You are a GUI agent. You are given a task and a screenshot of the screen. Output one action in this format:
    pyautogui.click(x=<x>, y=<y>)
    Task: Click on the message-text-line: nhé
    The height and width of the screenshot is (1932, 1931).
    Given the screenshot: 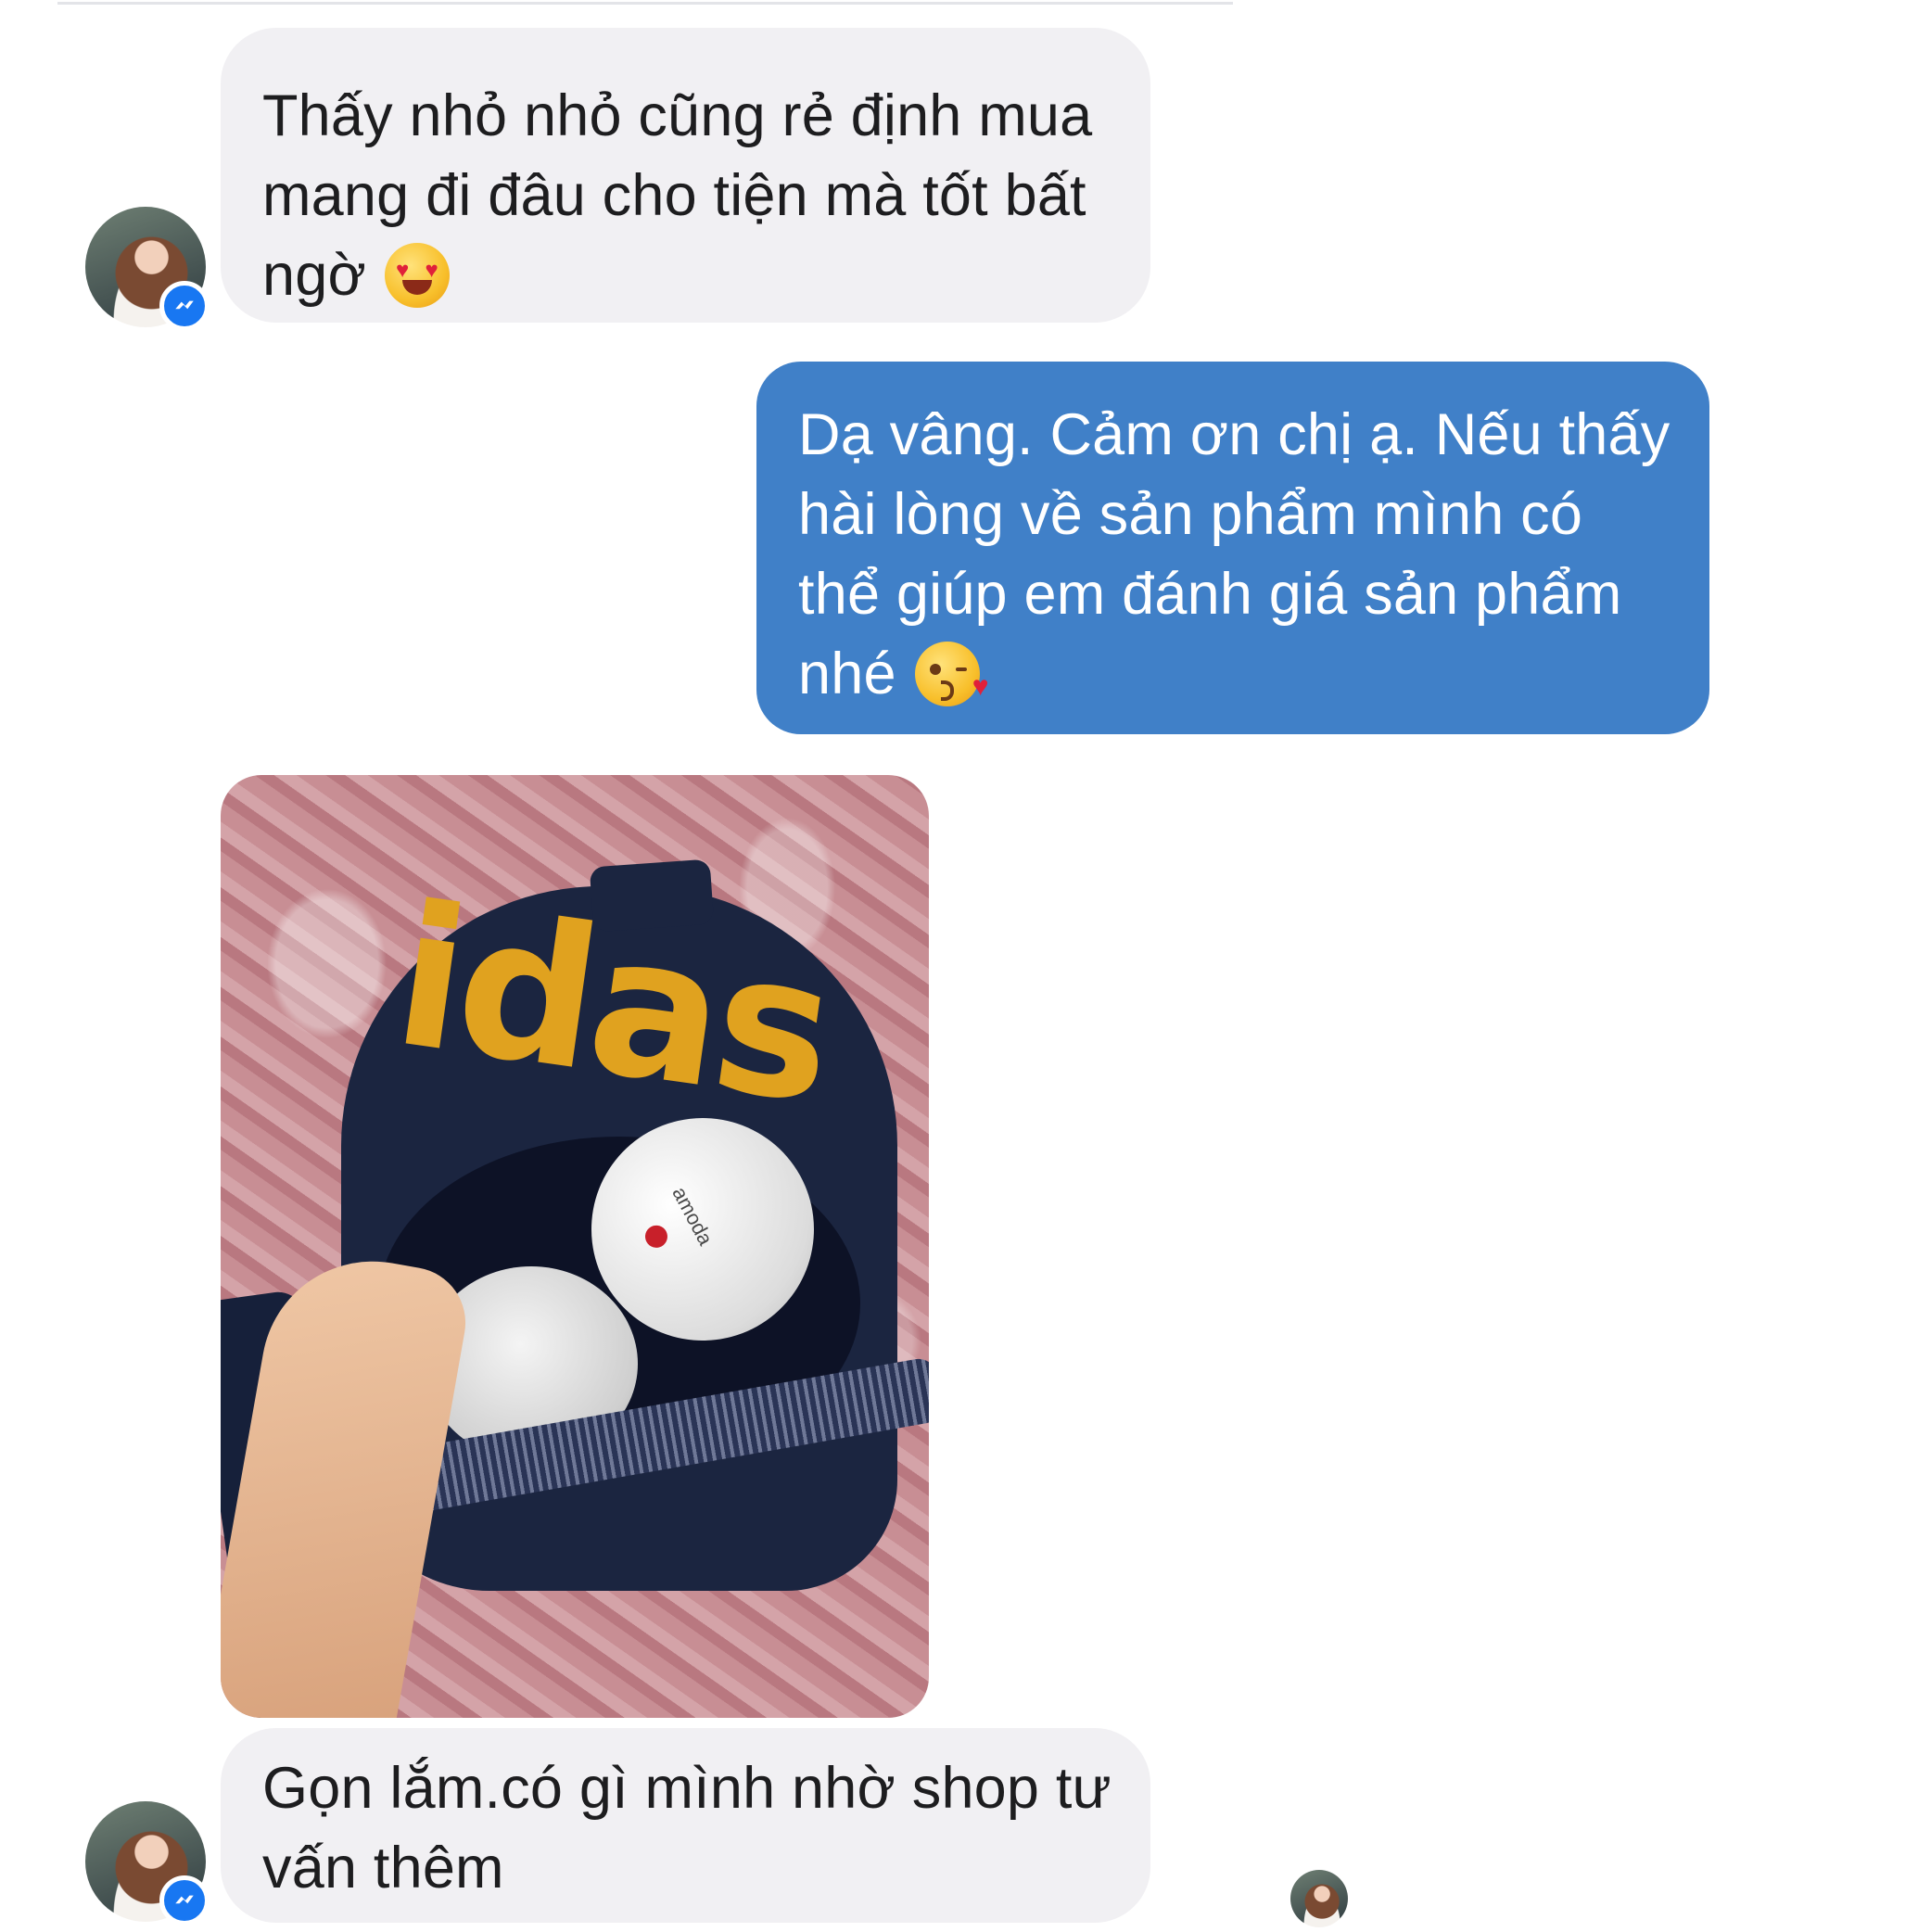 What is the action you would take?
    pyautogui.click(x=847, y=674)
    